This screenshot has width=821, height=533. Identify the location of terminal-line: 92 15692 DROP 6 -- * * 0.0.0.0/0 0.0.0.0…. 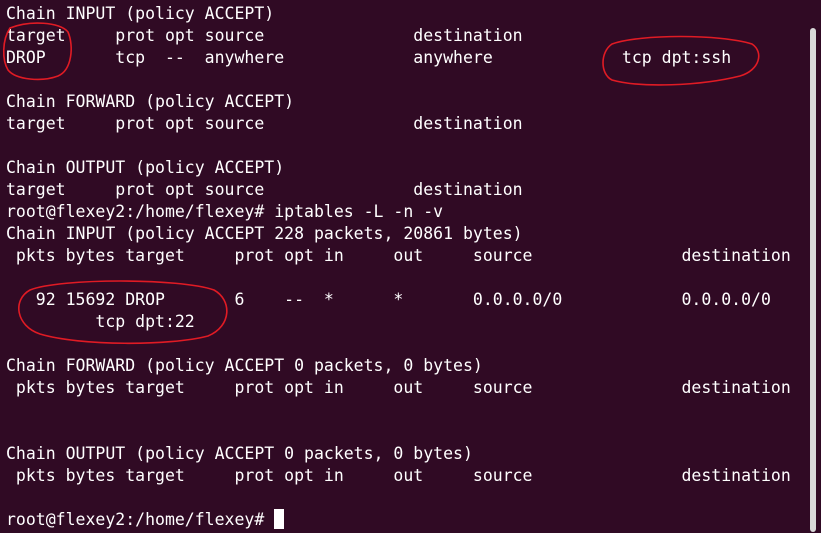
(388, 299).